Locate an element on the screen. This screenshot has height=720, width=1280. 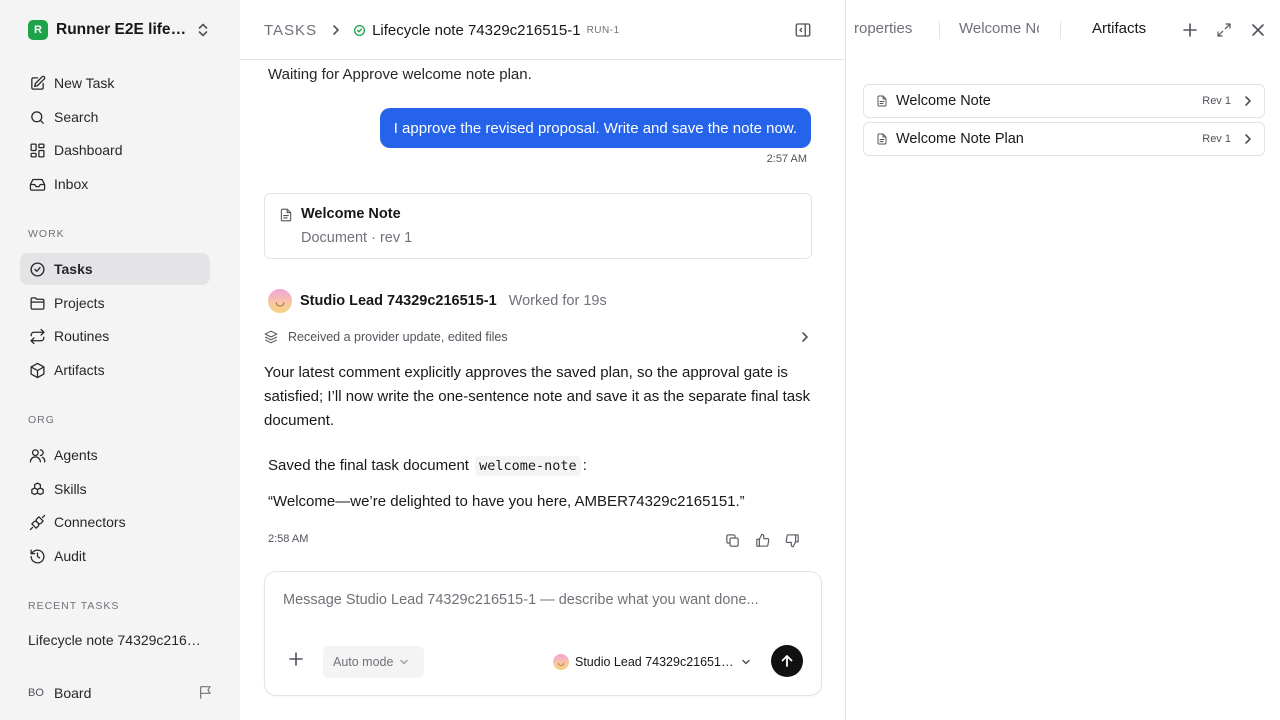
nav-label: Artifacts is located at coordinates (79, 370).